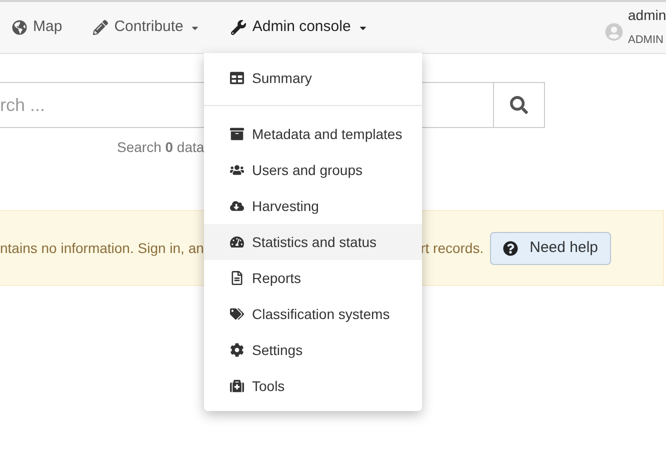  What do you see at coordinates (313, 350) in the screenshot?
I see `menu-item: Settings` at bounding box center [313, 350].